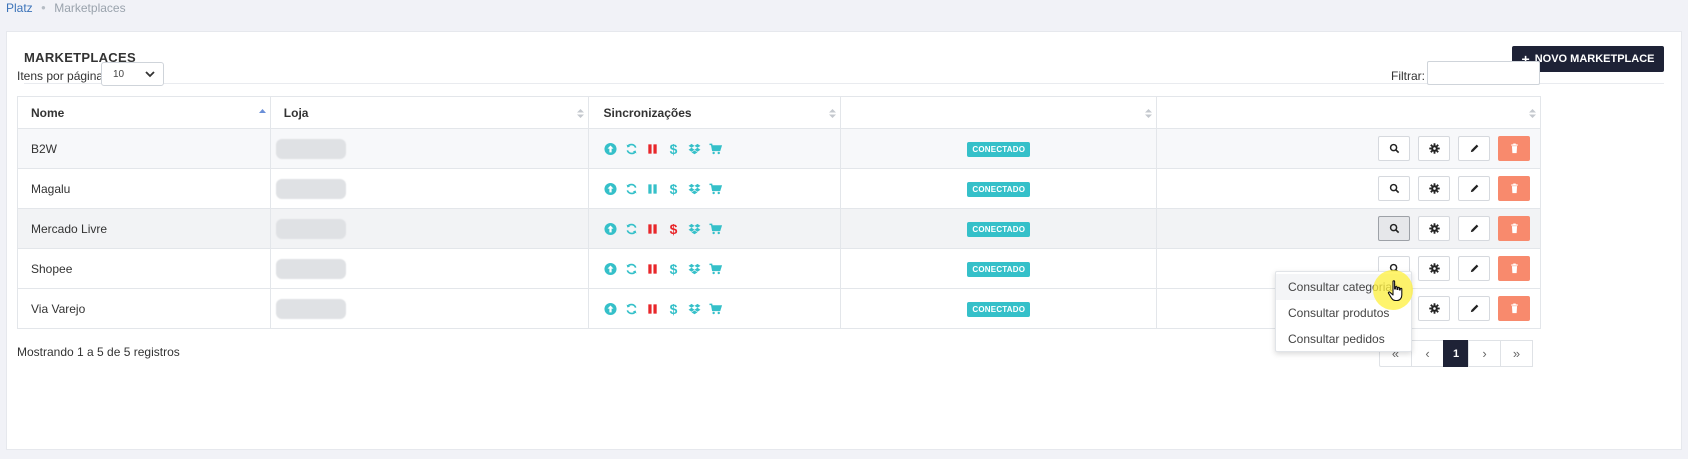  Describe the element at coordinates (144, 112) in the screenshot. I see `column-header-nome: Nome` at that location.